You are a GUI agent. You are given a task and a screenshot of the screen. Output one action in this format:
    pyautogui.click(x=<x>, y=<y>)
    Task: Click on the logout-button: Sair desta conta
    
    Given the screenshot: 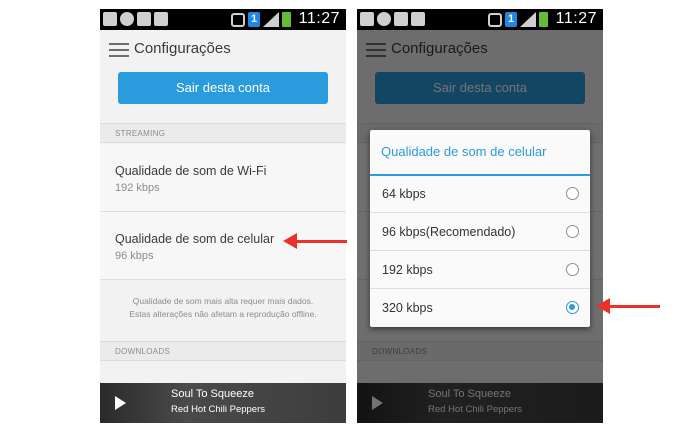 What is the action you would take?
    pyautogui.click(x=223, y=88)
    